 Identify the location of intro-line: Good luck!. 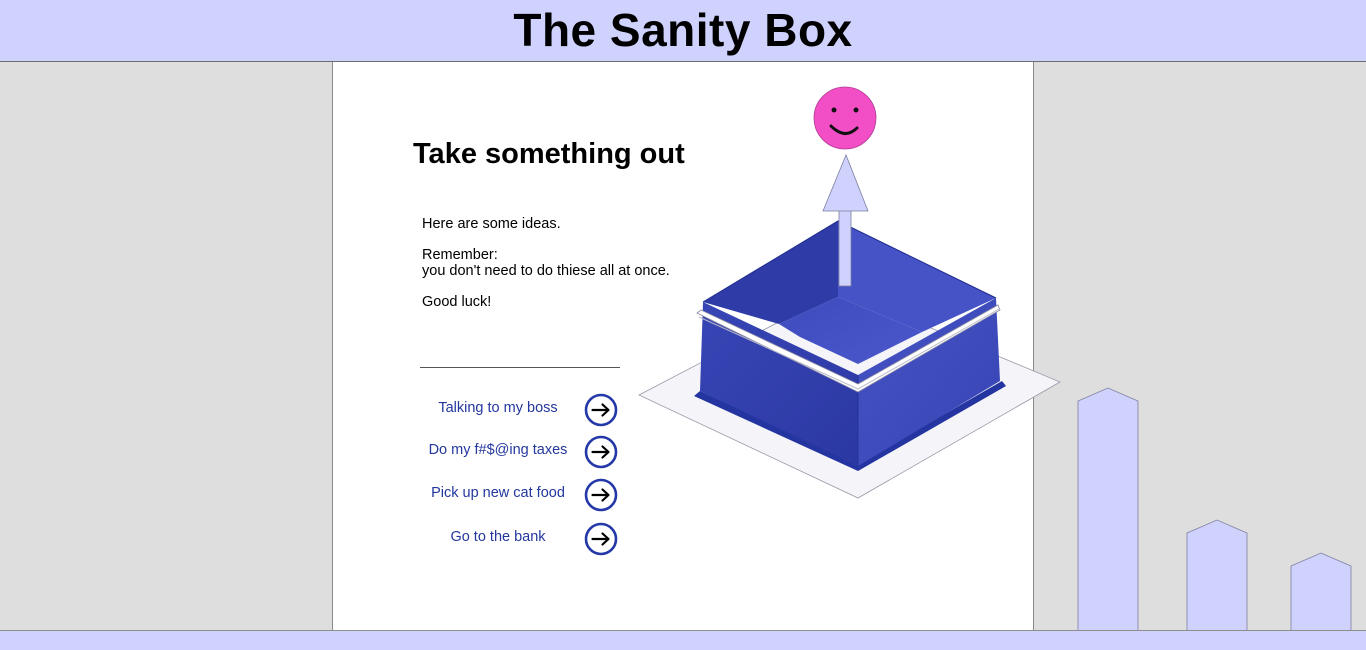
(457, 302).